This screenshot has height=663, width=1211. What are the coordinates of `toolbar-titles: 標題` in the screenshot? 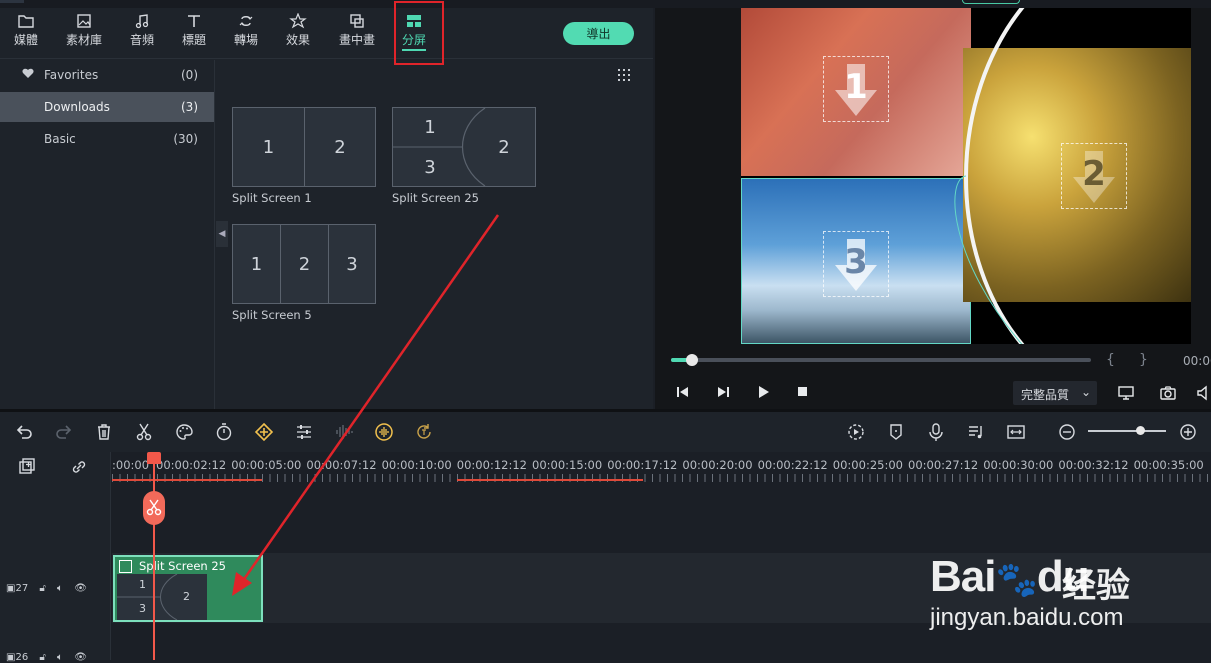 It's located at (194, 34).